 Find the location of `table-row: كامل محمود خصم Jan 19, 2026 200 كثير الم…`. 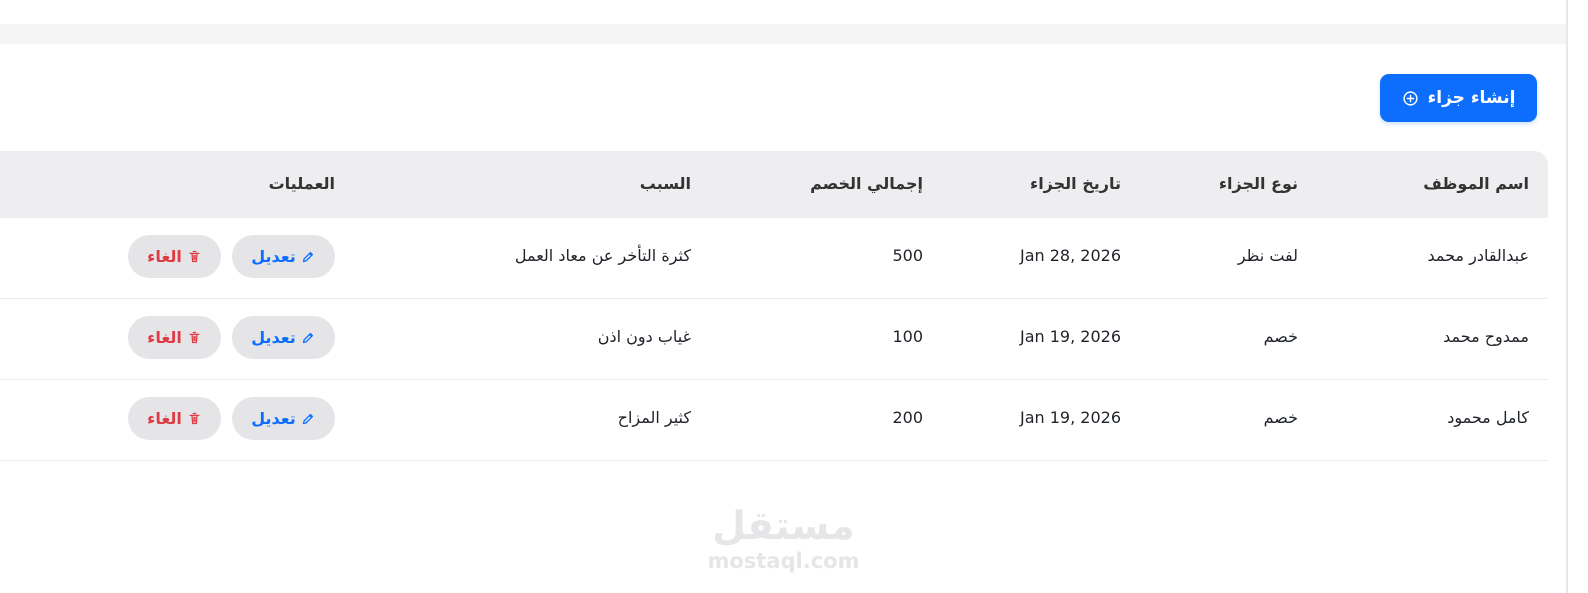

table-row: كامل محمود خصم Jan 19, 2026 200 كثير الم… is located at coordinates (774, 420).